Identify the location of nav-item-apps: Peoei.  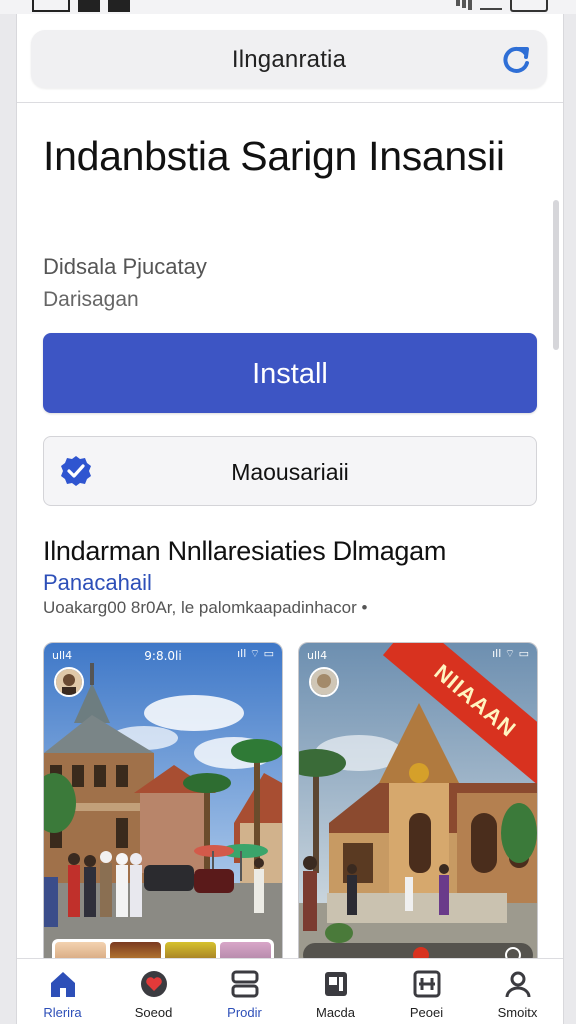
(426, 991).